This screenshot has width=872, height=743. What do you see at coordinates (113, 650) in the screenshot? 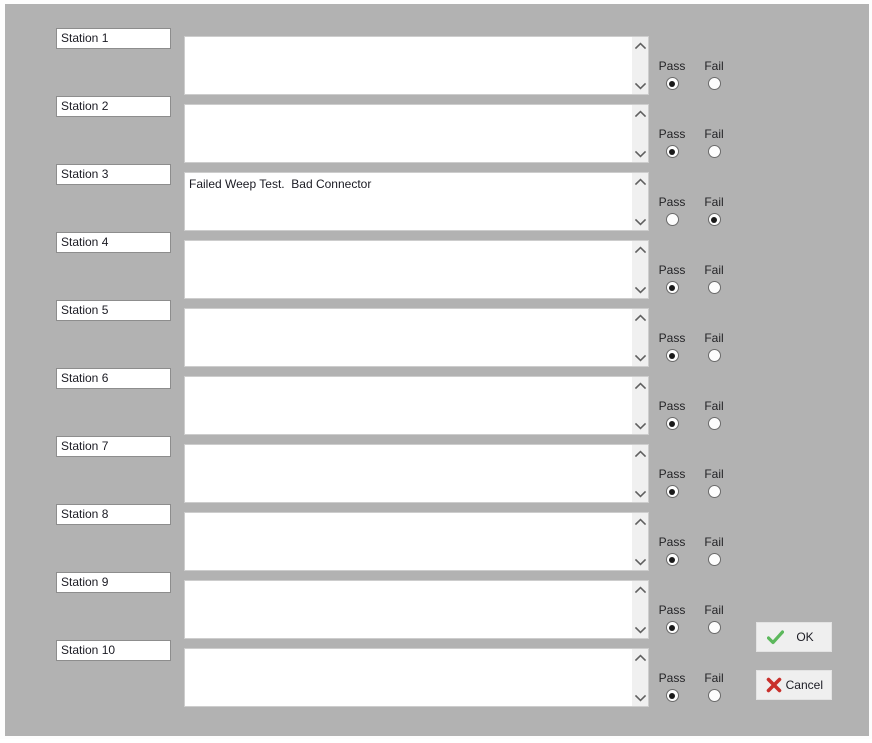
I see `station-name-field: Station 10` at bounding box center [113, 650].